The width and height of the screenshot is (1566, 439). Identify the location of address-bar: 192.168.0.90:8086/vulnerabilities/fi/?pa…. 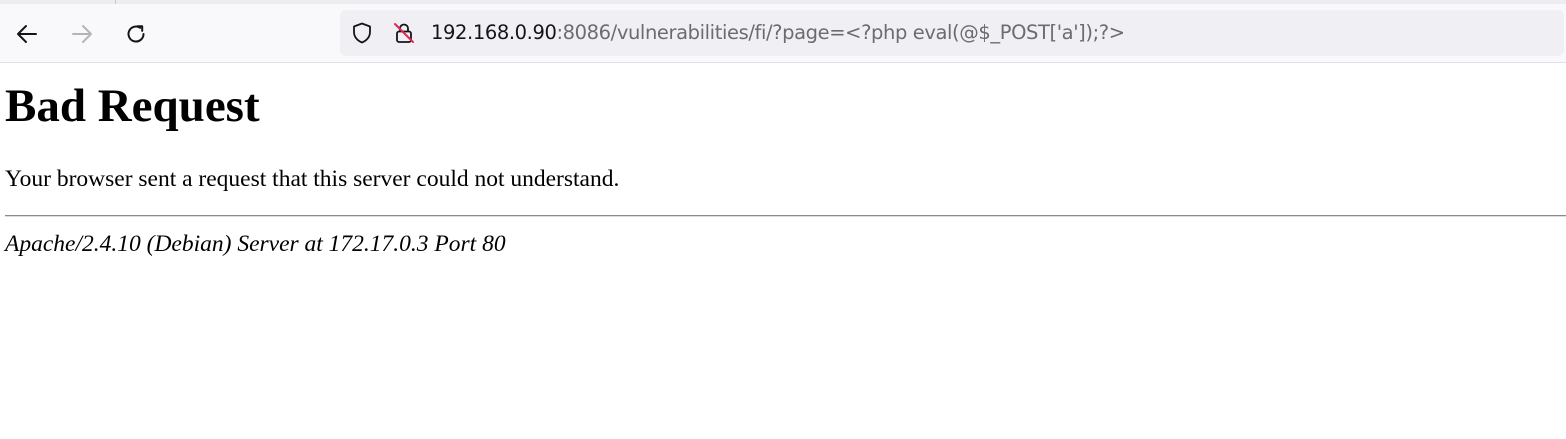
(952, 33).